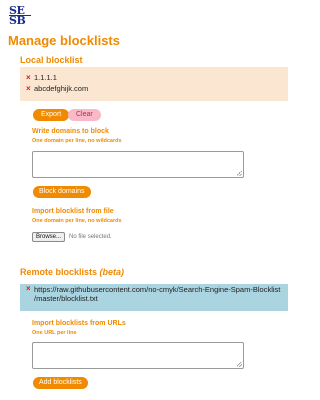 Image resolution: width=320 pixels, height=400 pixels. Describe the element at coordinates (59, 272) in the screenshot. I see `remote-heading-text: Remote blocklists` at that location.